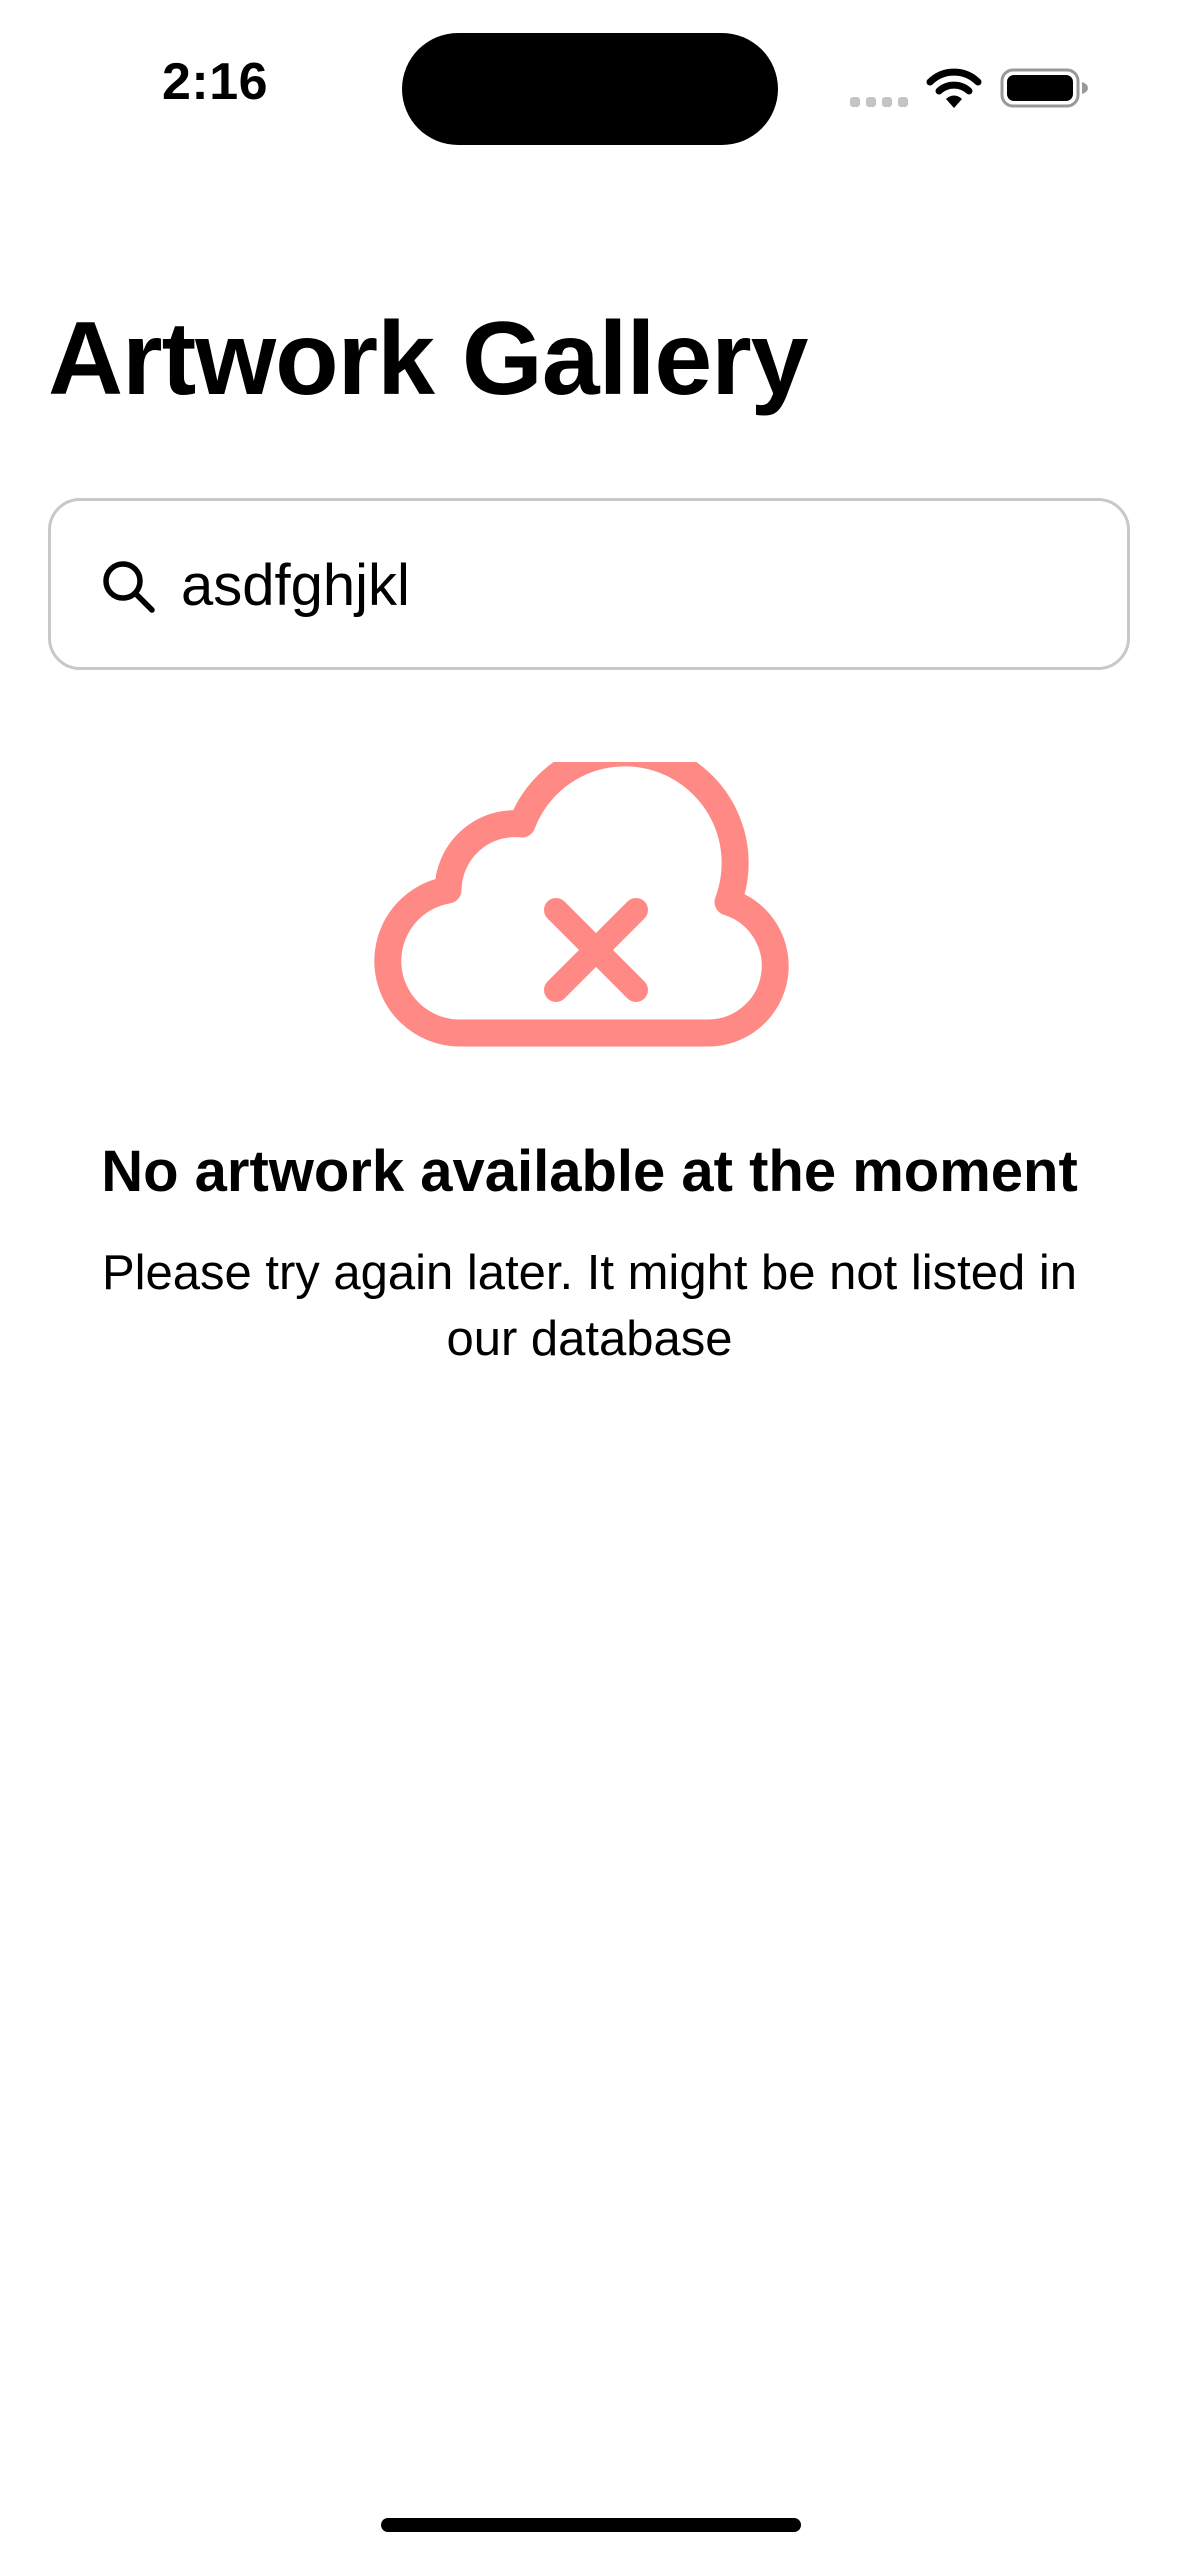  What do you see at coordinates (129, 587) in the screenshot?
I see `search-icon` at bounding box center [129, 587].